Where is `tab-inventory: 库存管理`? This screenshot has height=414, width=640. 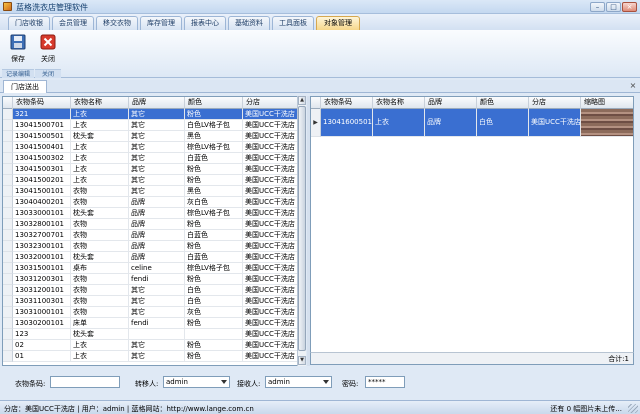
tab-inventory: 库存管理 is located at coordinates (161, 23).